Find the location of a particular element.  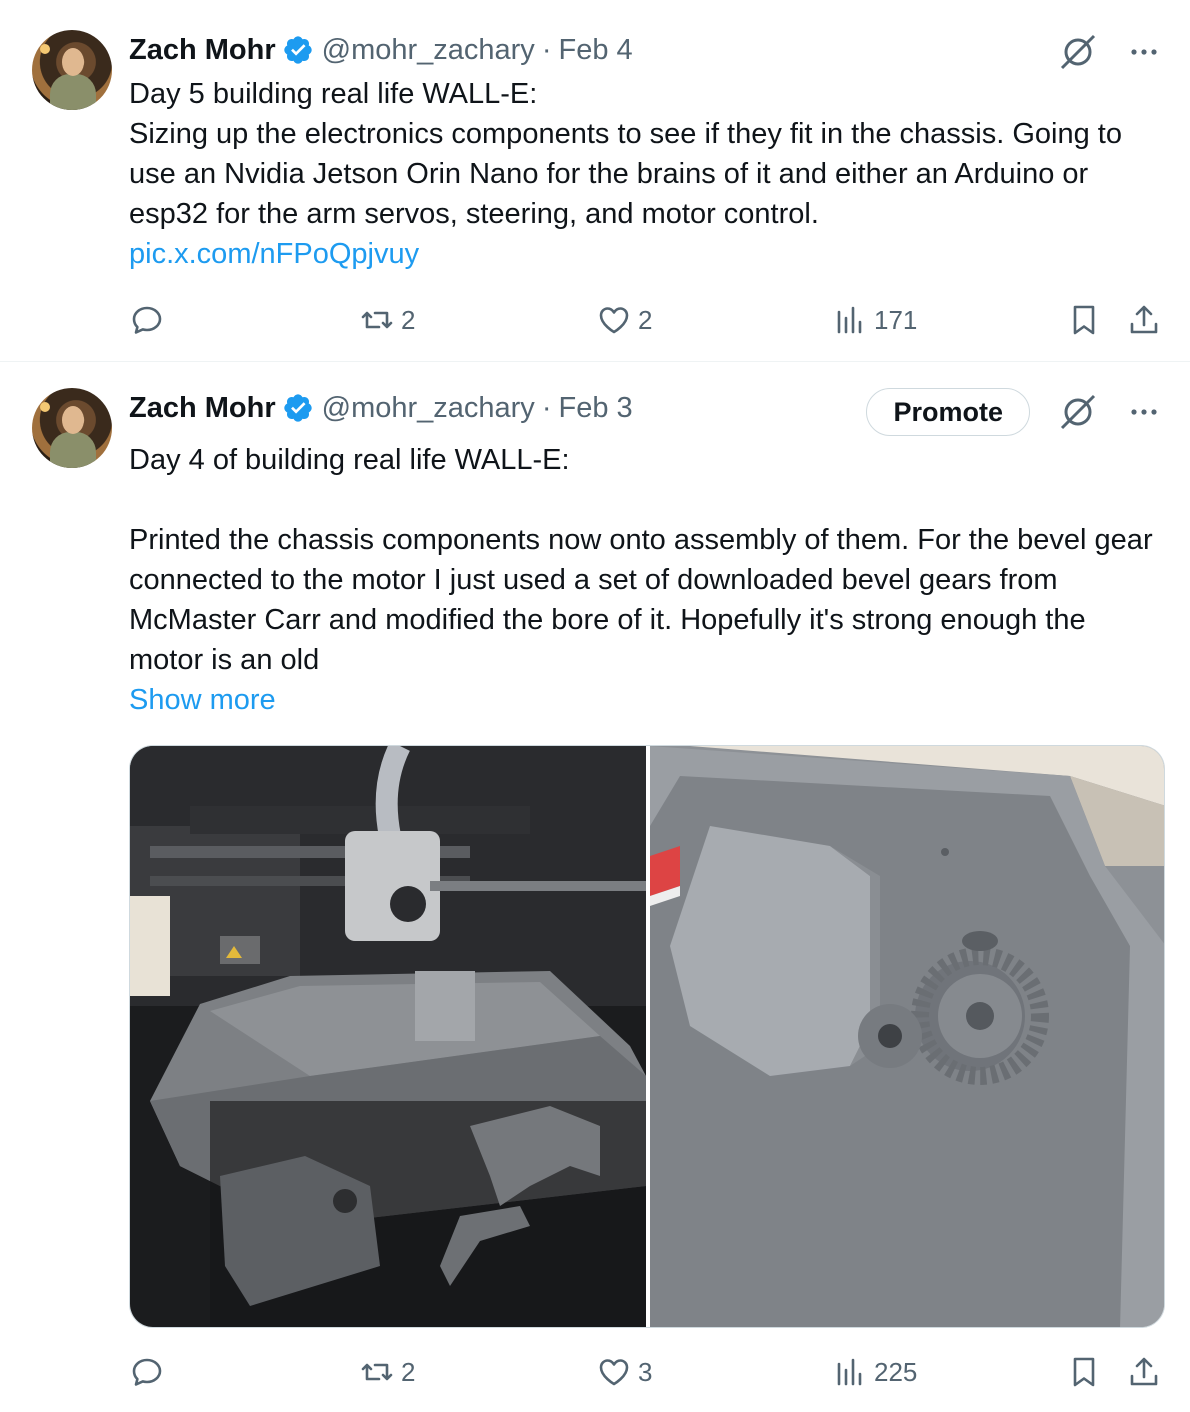

views-button: 225 is located at coordinates (874, 1372).